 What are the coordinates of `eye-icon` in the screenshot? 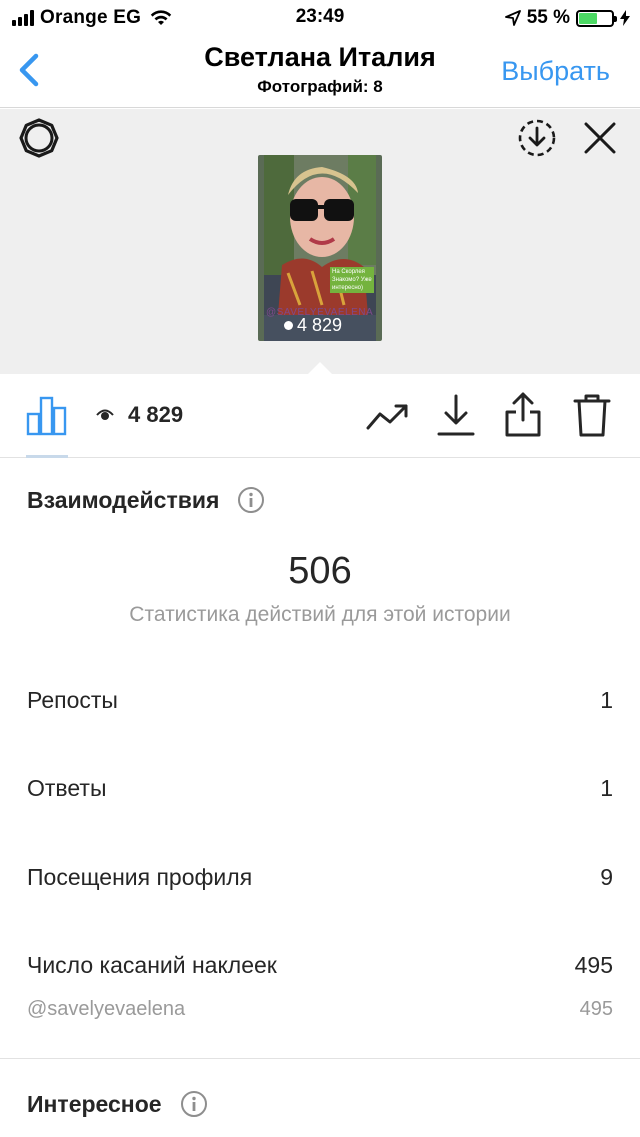 It's located at (105, 414).